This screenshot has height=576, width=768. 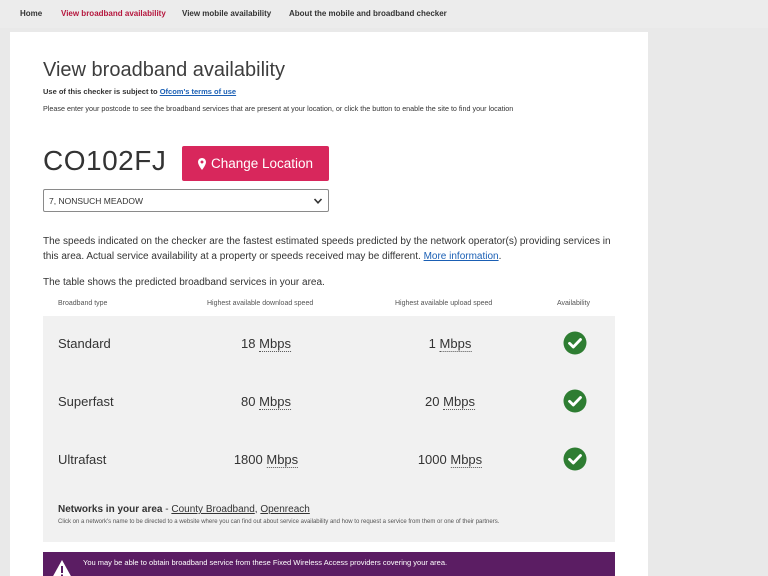 I want to click on broadband-type: Standard, so click(x=84, y=343).